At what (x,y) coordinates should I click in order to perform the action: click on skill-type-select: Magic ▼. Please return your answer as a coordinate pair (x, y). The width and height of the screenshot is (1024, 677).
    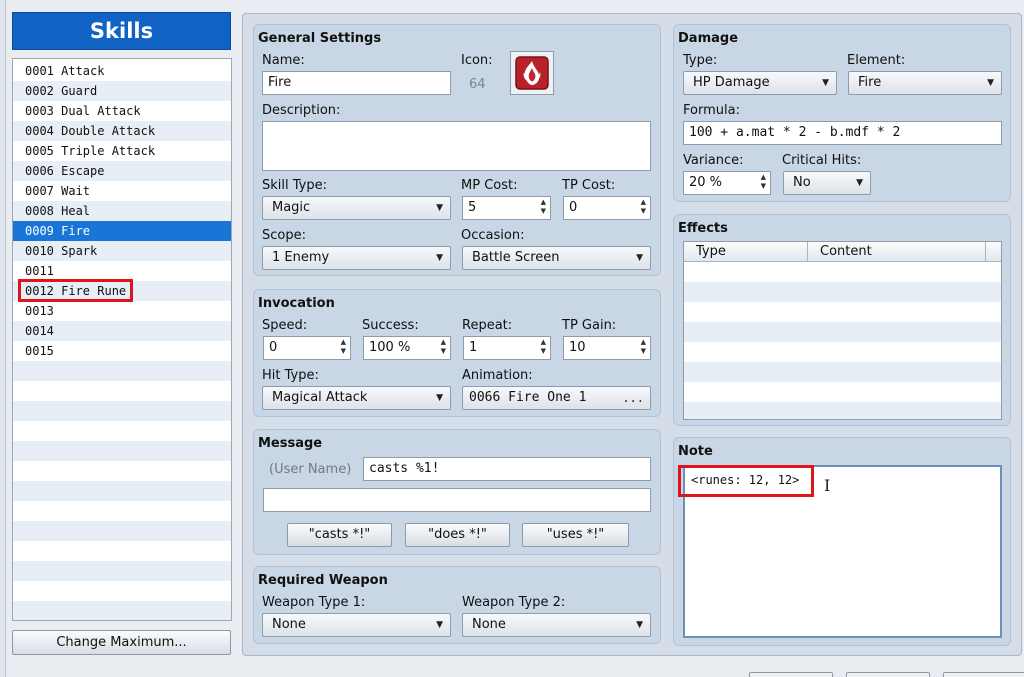
    Looking at the image, I should click on (356, 208).